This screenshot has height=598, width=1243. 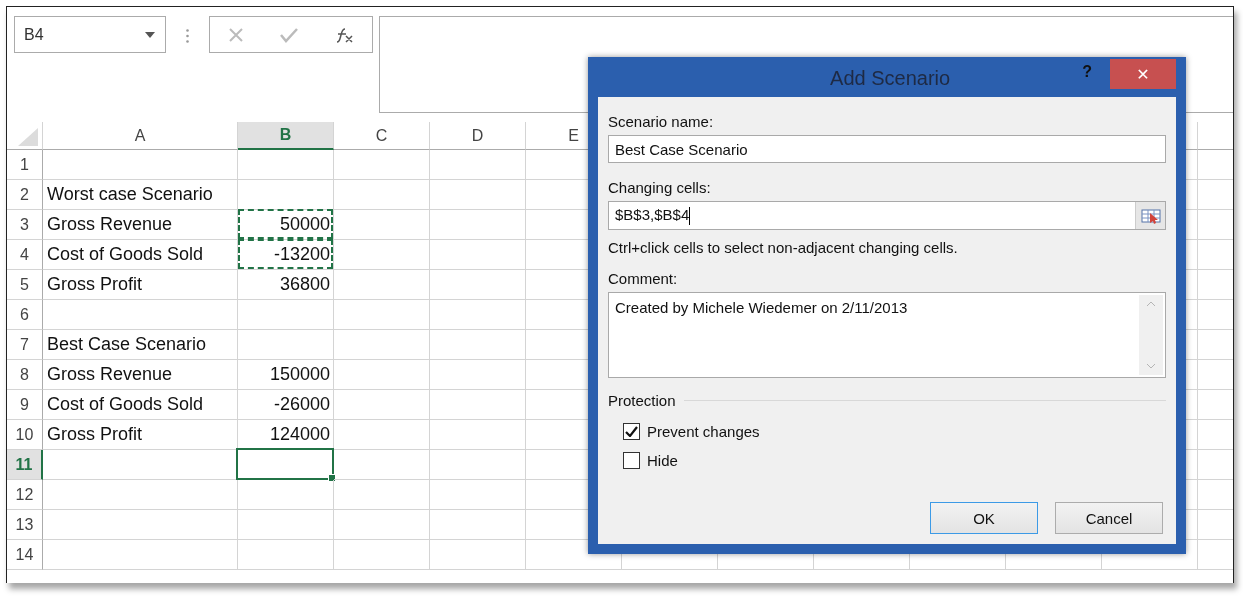 What do you see at coordinates (235, 34) in the screenshot?
I see `cancel-icon` at bounding box center [235, 34].